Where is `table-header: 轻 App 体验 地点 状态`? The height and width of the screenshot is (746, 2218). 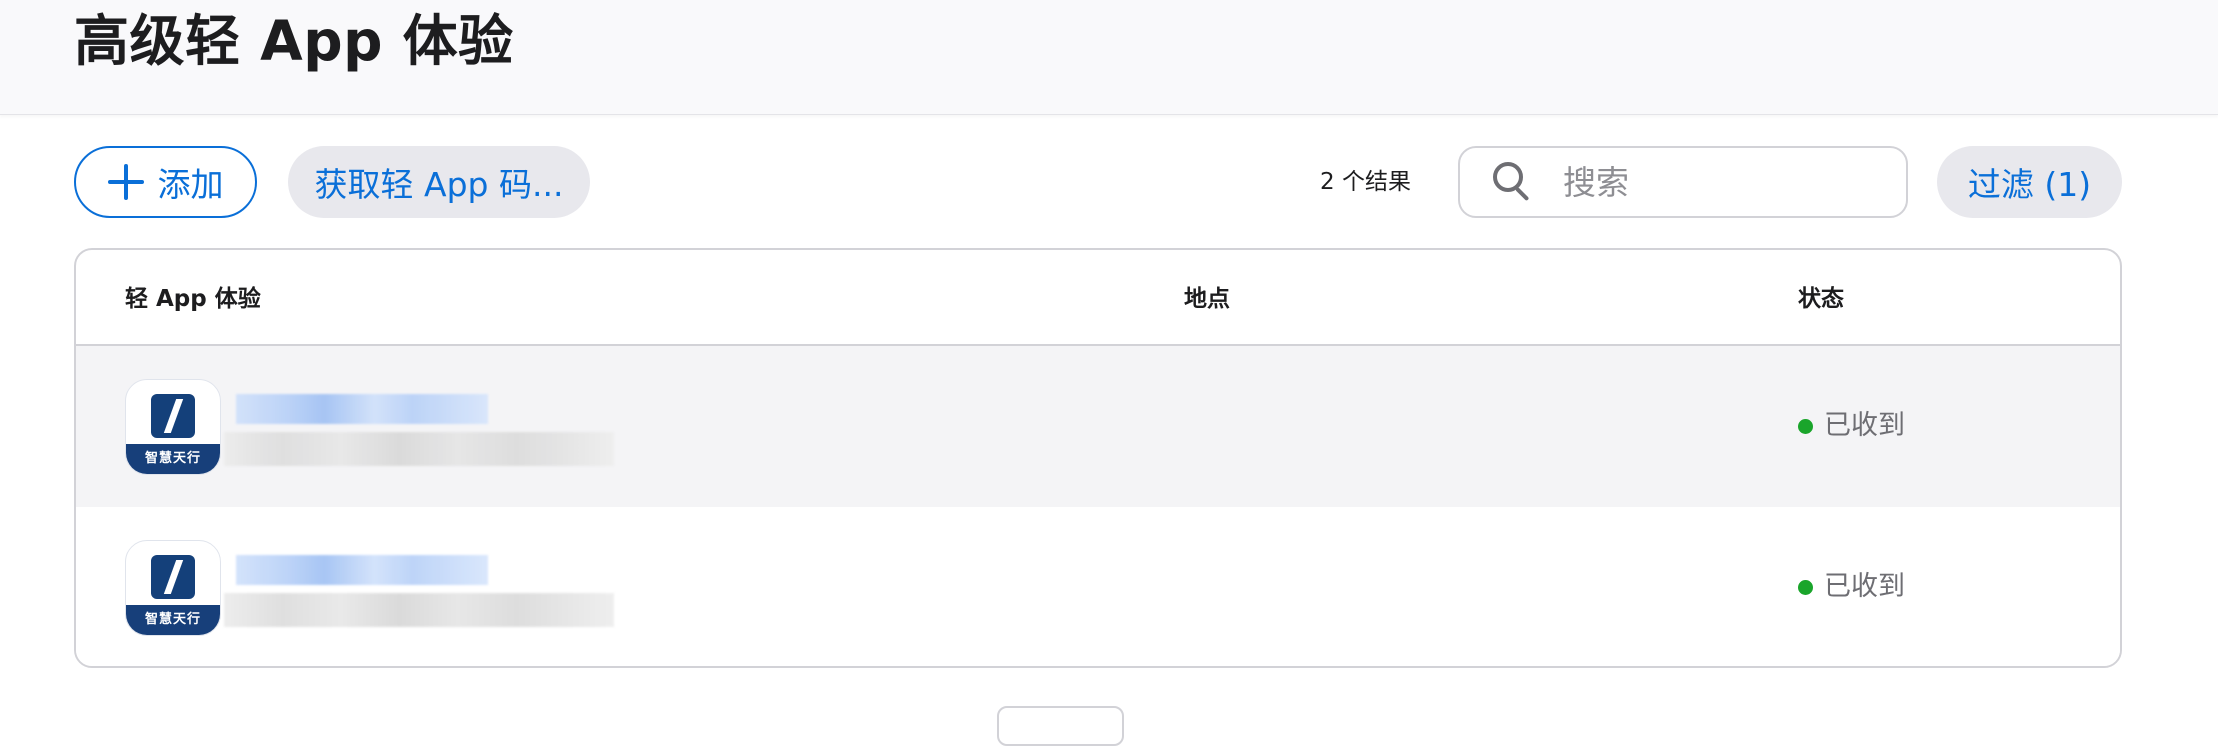
table-header: 轻 App 体验 地点 状态 is located at coordinates (1098, 298).